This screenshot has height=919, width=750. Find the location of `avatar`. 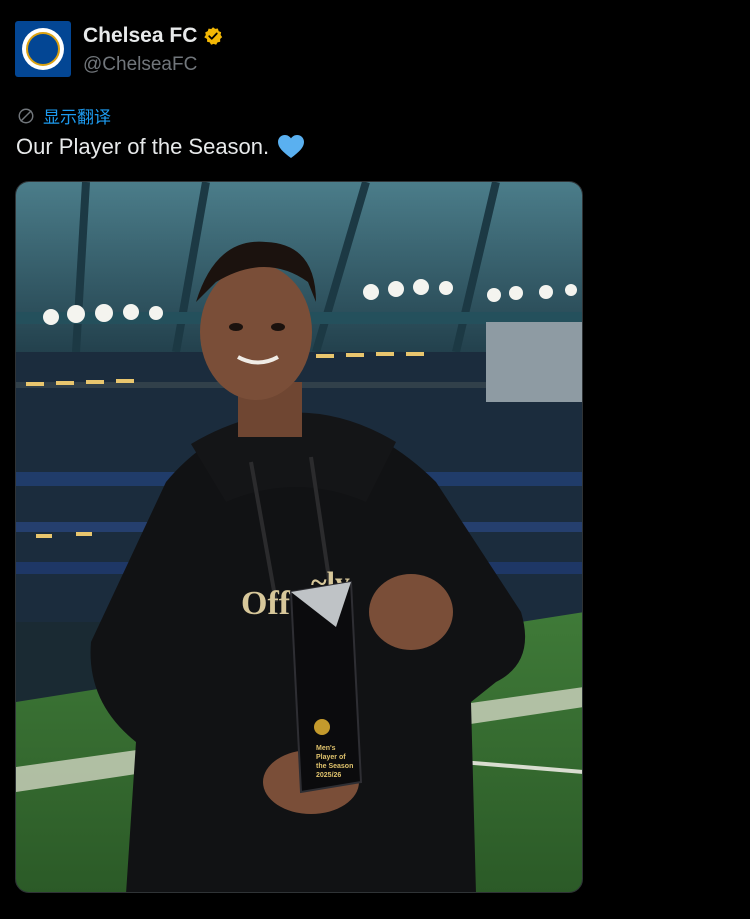

avatar is located at coordinates (43, 49).